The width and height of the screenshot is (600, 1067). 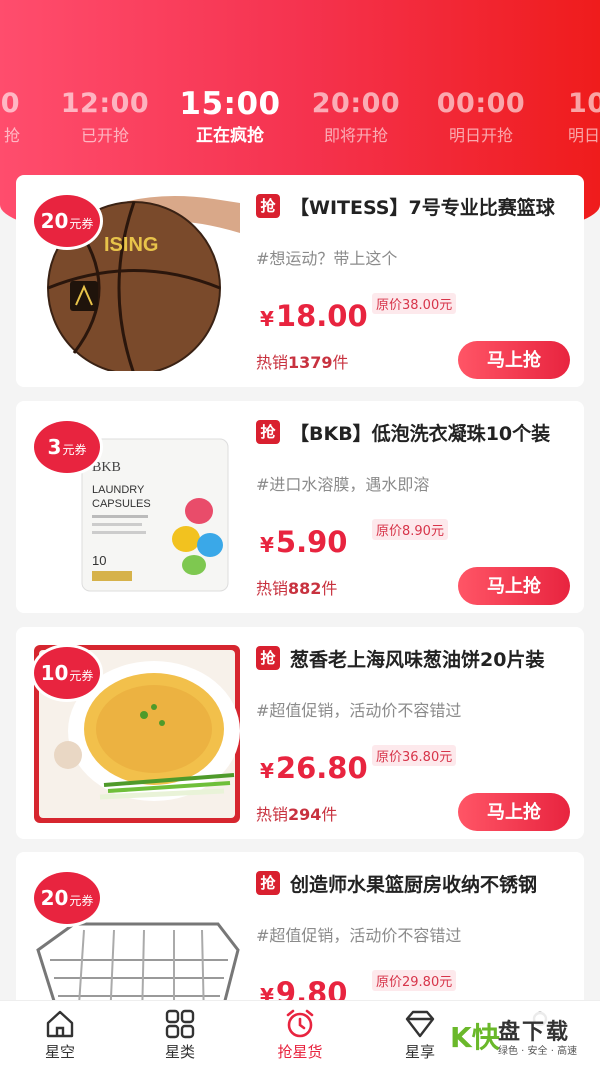 I want to click on product-title-row: 抢 【WITESS】7号专业比赛篮球, so click(x=416, y=206).